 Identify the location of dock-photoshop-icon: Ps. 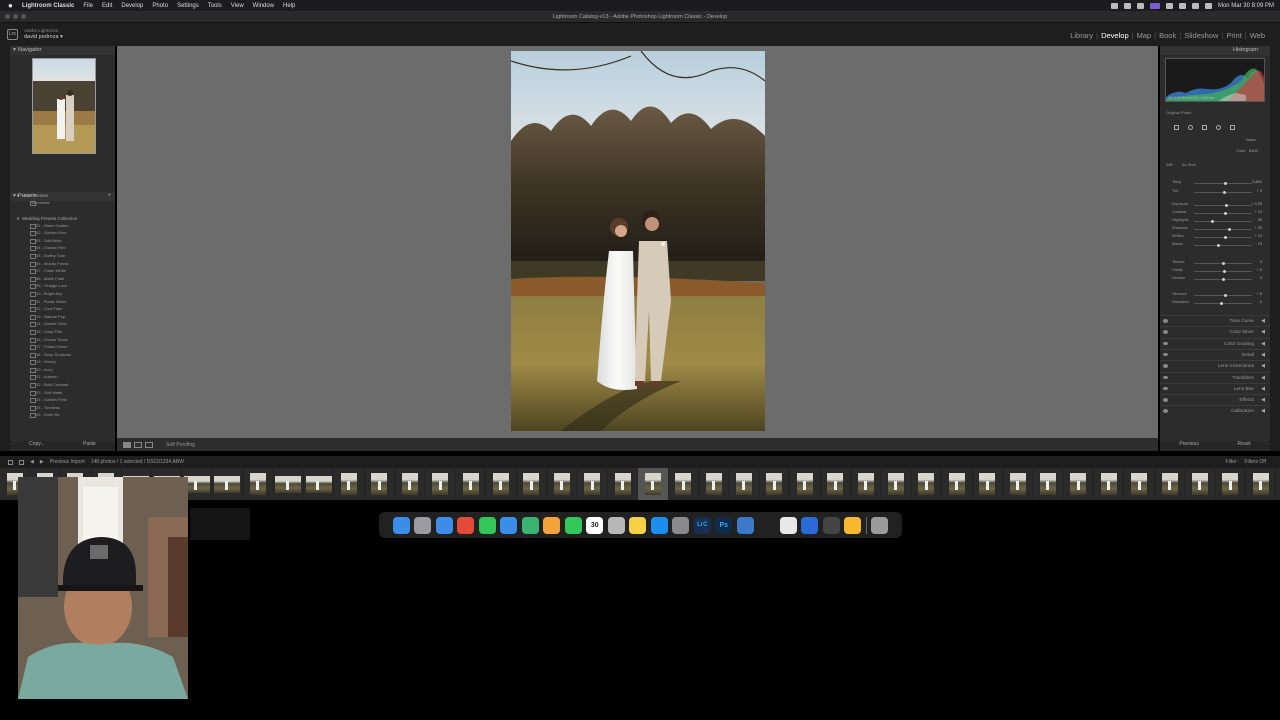
(724, 525).